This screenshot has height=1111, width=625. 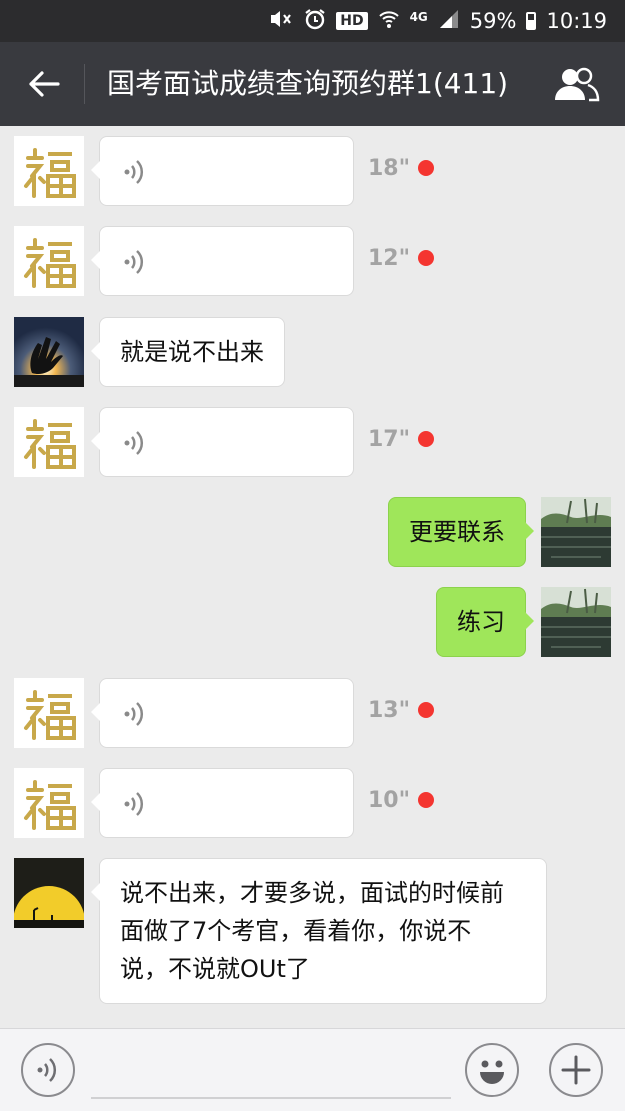 I want to click on message-text-outgoing: 练习, so click(x=312, y=622).